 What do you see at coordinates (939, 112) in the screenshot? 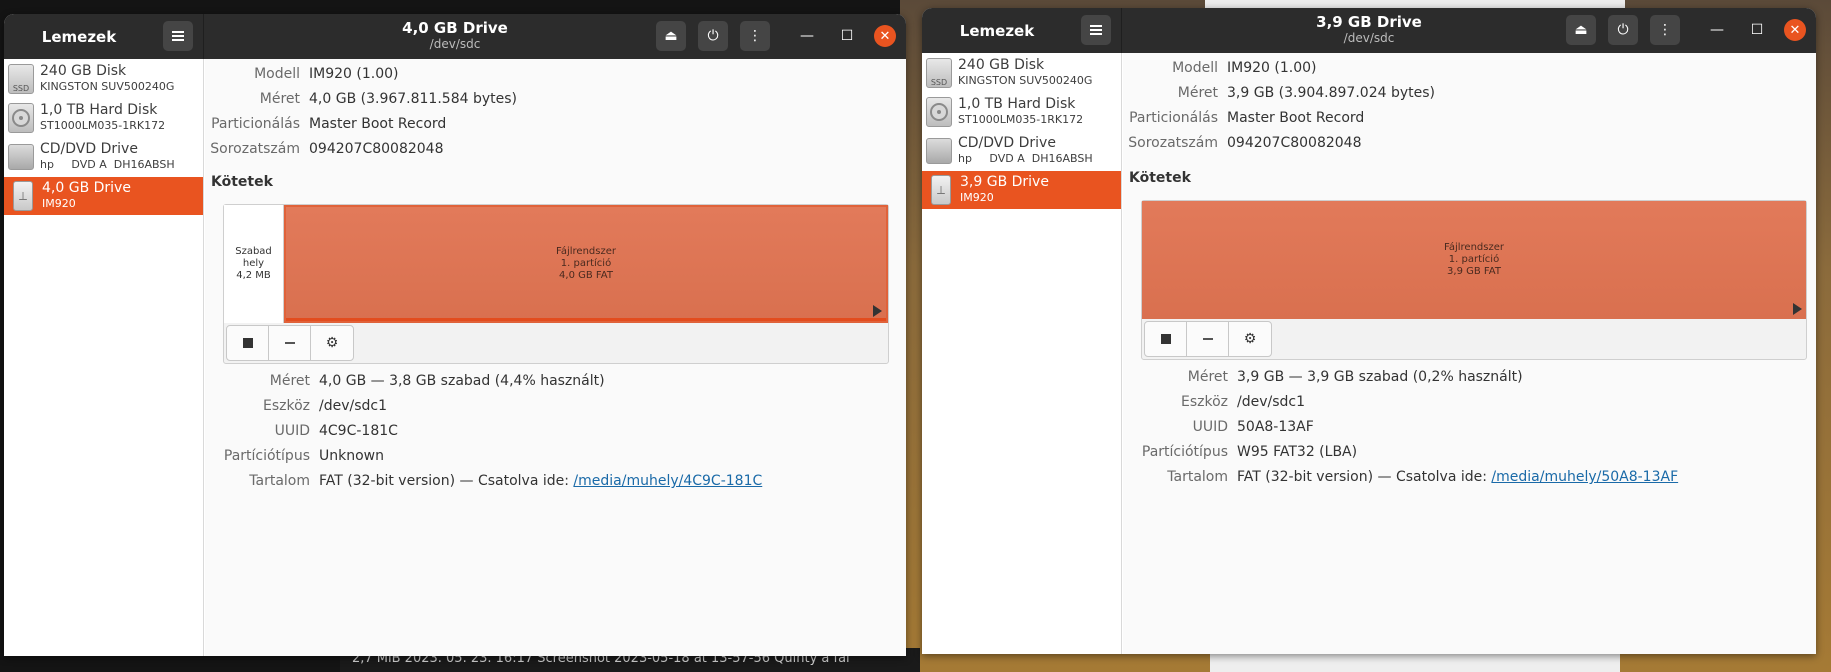
I see `hard-disk-icon` at bounding box center [939, 112].